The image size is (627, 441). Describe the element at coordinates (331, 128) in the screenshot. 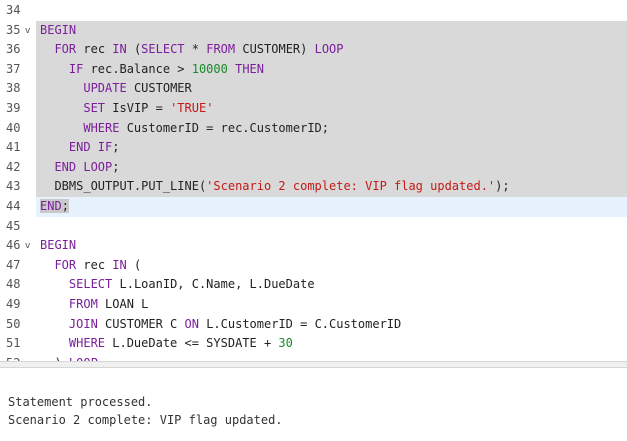

I see `code-text: WHERE CustomerID = rec.CustomerID;` at that location.